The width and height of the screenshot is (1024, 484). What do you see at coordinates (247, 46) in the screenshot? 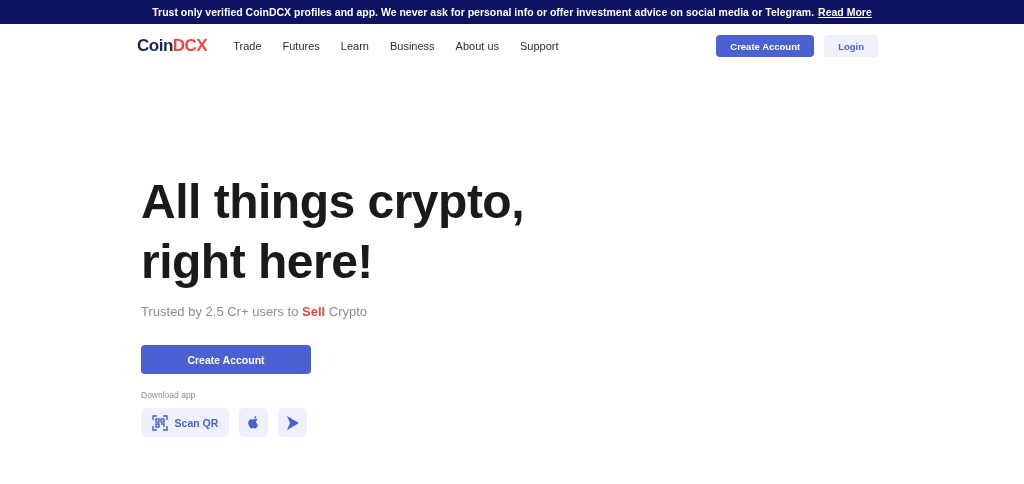
I see `nav-link: Trade` at bounding box center [247, 46].